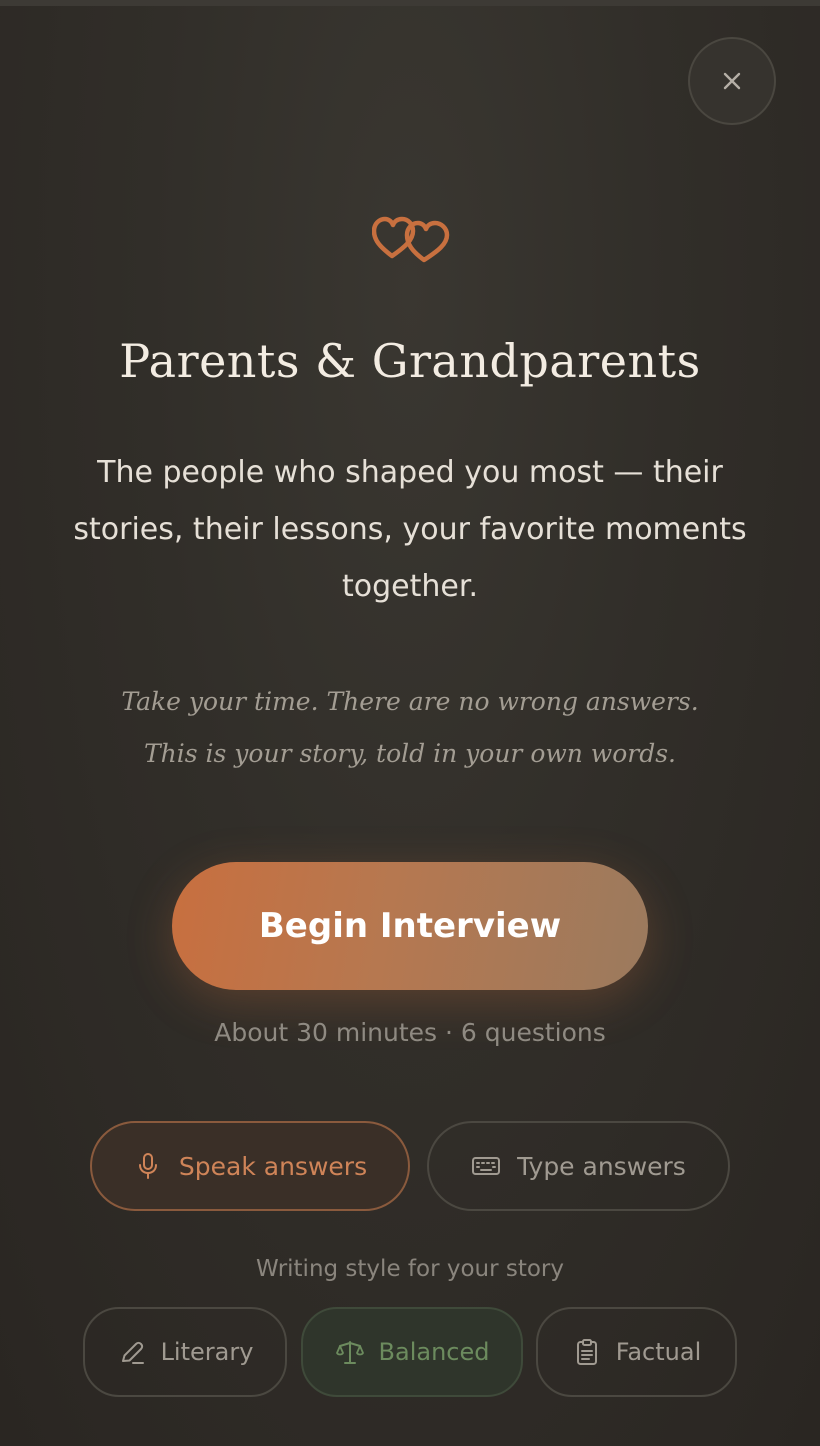  What do you see at coordinates (434, 1352) in the screenshot?
I see `style-balanced-label: Balanced` at bounding box center [434, 1352].